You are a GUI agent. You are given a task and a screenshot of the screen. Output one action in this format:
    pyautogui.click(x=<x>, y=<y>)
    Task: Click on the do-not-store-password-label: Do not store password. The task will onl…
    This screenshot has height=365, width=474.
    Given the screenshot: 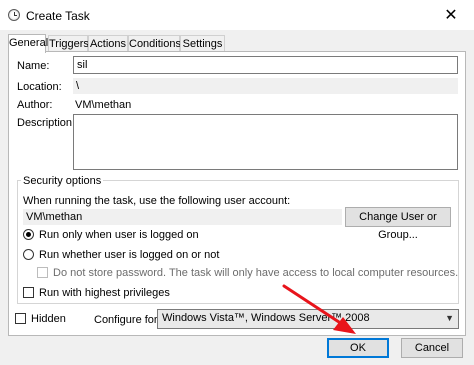 What is the action you would take?
    pyautogui.click(x=256, y=273)
    